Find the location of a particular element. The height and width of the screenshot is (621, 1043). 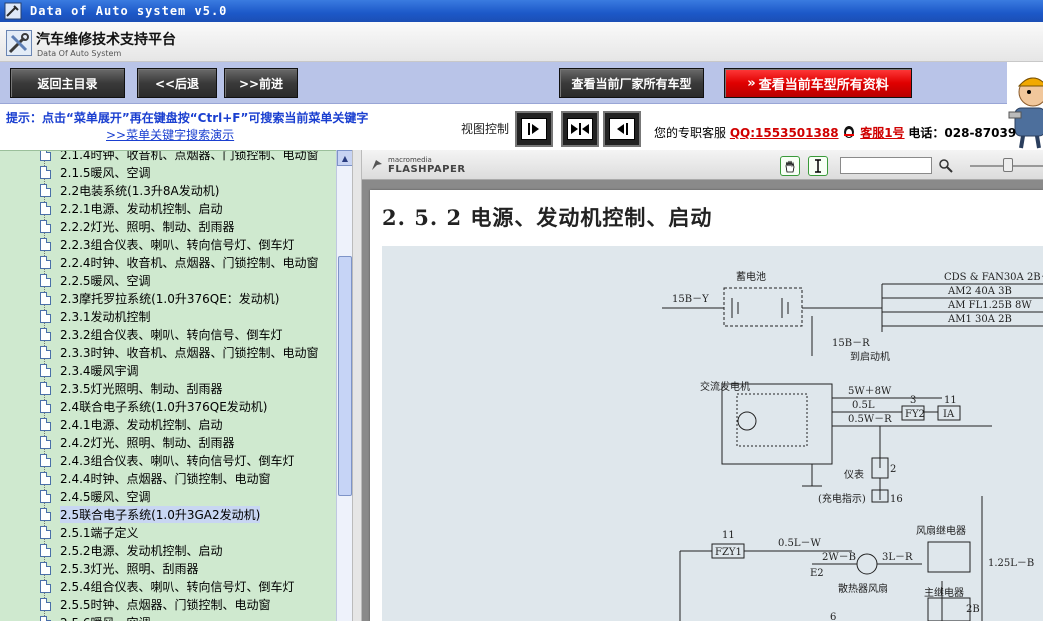

tree-item: 2.5联合电子系统(1.0升3GA2发动机) is located at coordinates (168, 514).